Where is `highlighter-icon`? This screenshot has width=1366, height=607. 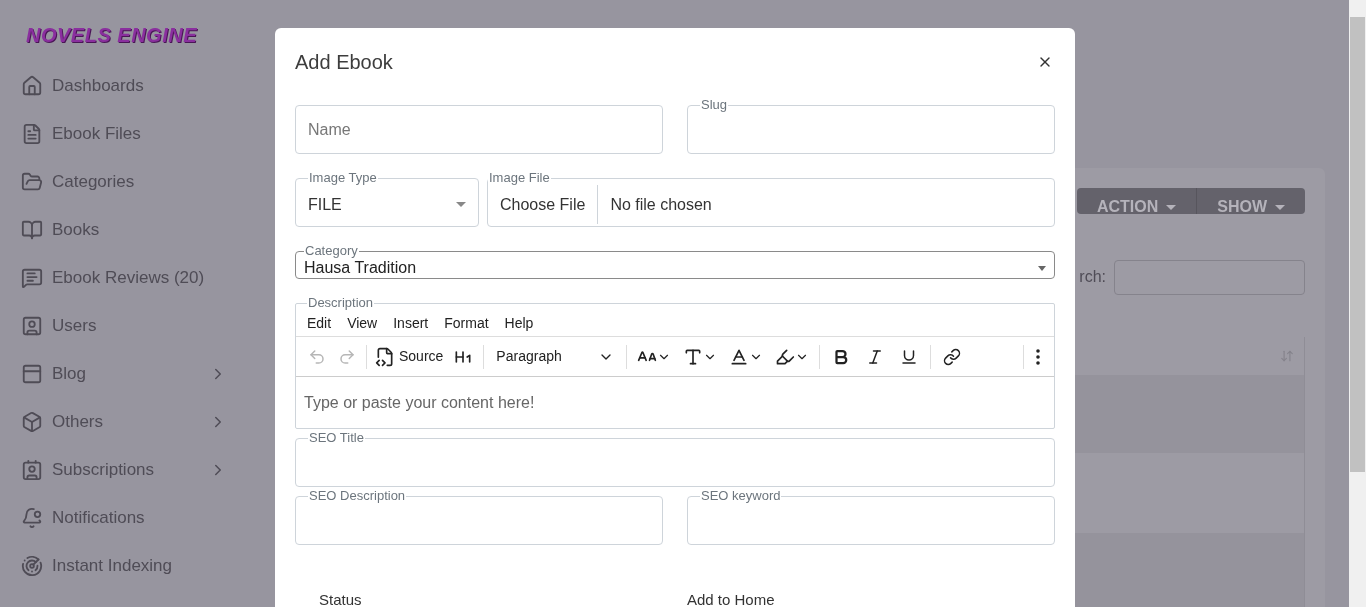
highlighter-icon is located at coordinates (785, 356).